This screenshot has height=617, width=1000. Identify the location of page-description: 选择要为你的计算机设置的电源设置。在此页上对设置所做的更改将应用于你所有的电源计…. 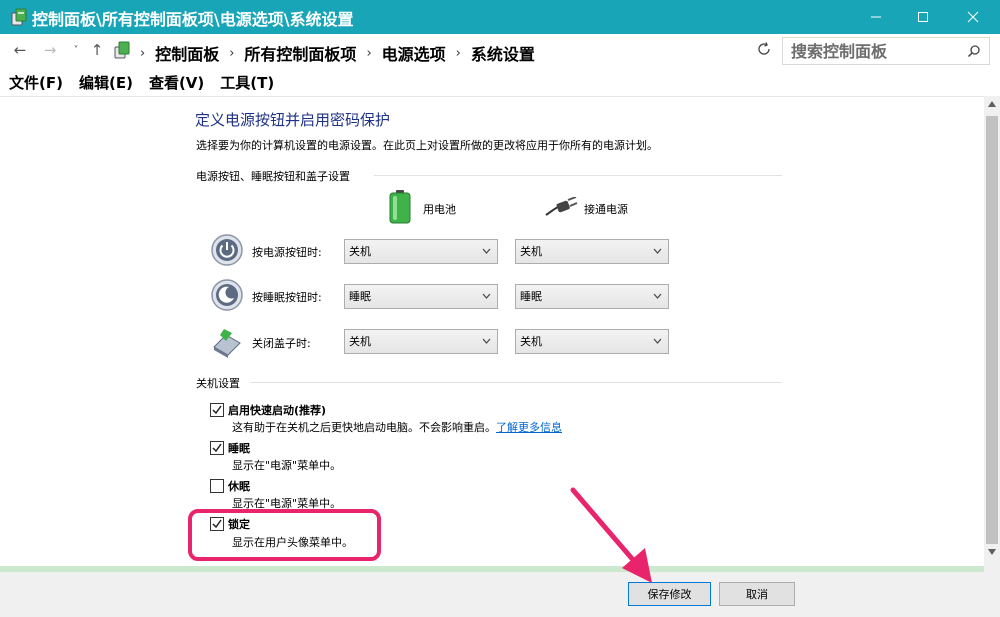
(427, 145).